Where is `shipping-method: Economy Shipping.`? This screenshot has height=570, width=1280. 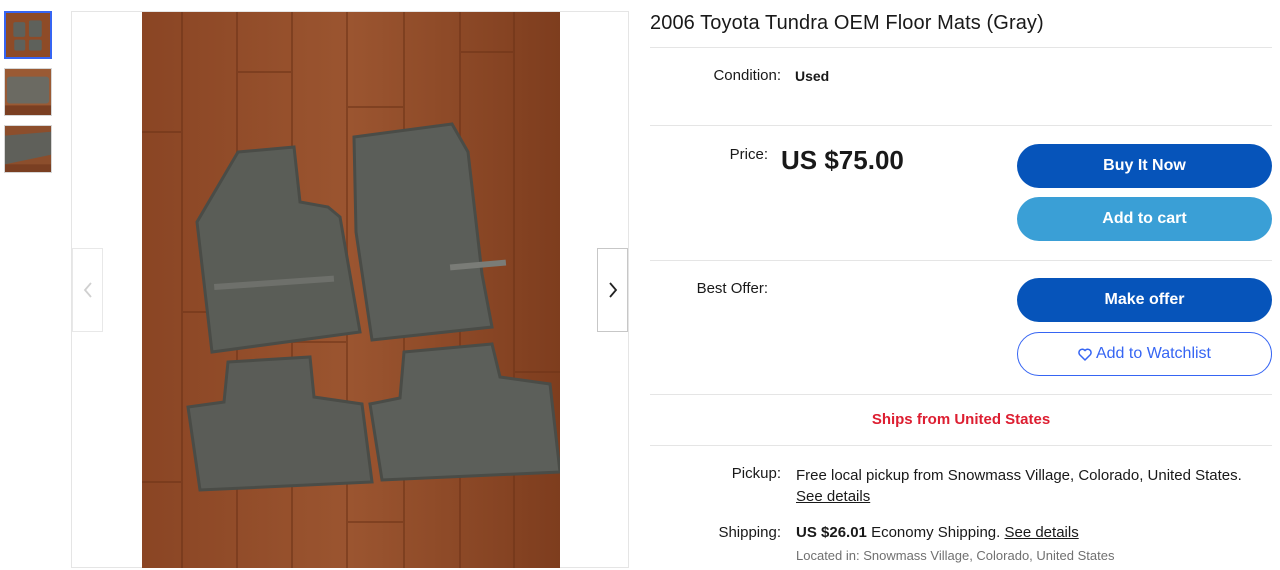 shipping-method: Economy Shipping. is located at coordinates (936, 532).